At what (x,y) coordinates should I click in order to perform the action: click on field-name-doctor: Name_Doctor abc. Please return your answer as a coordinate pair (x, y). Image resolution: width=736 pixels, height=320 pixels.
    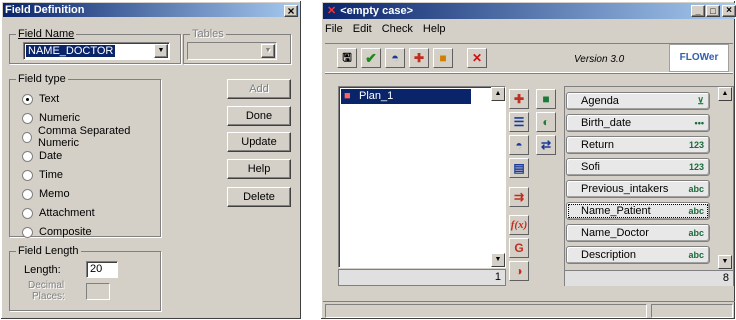
    Looking at the image, I should click on (638, 233).